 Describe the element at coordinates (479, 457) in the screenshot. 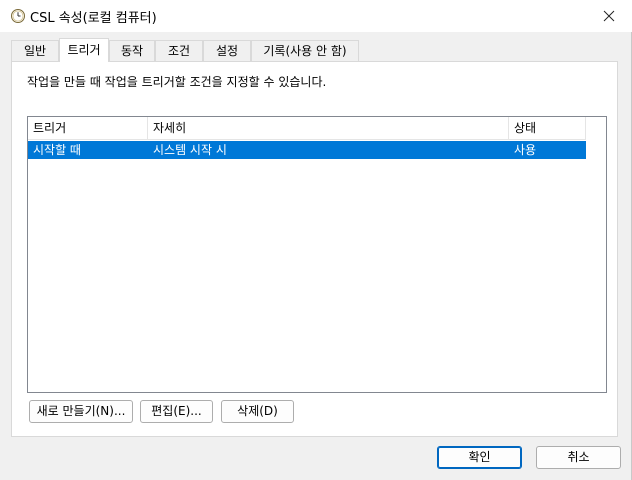

I see `ok-button: 확인` at that location.